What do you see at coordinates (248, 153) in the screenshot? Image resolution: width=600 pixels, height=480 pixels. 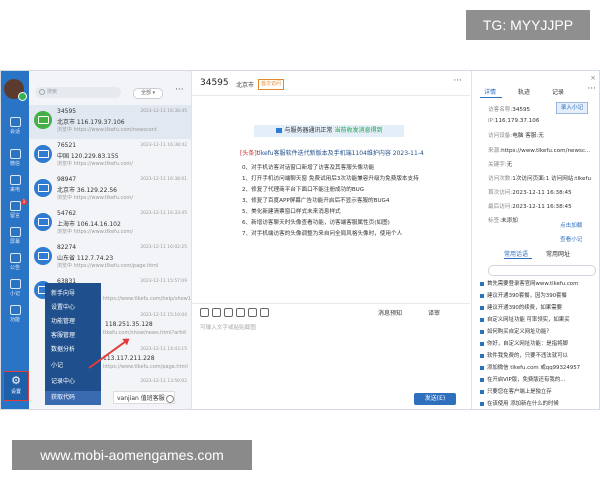 I see `news-tag: [头条]` at bounding box center [248, 153].